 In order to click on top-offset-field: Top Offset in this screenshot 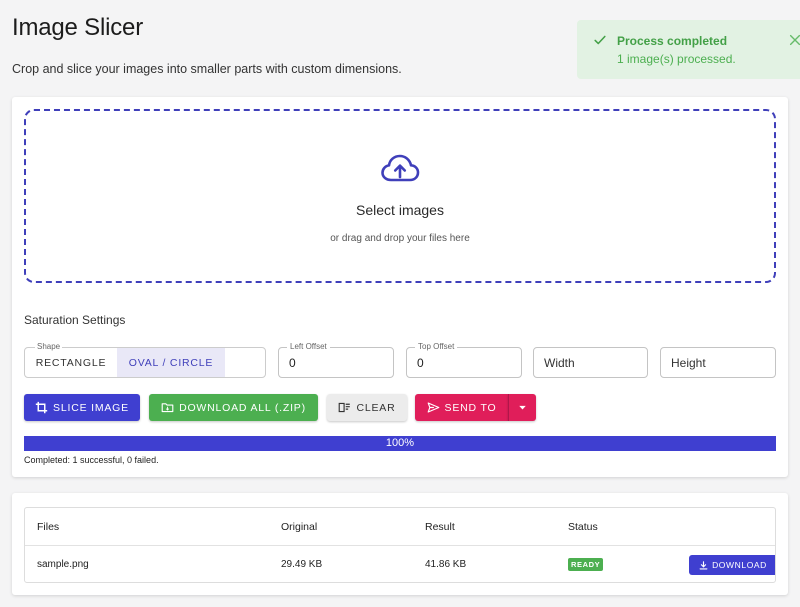, I will do `click(464, 360)`.